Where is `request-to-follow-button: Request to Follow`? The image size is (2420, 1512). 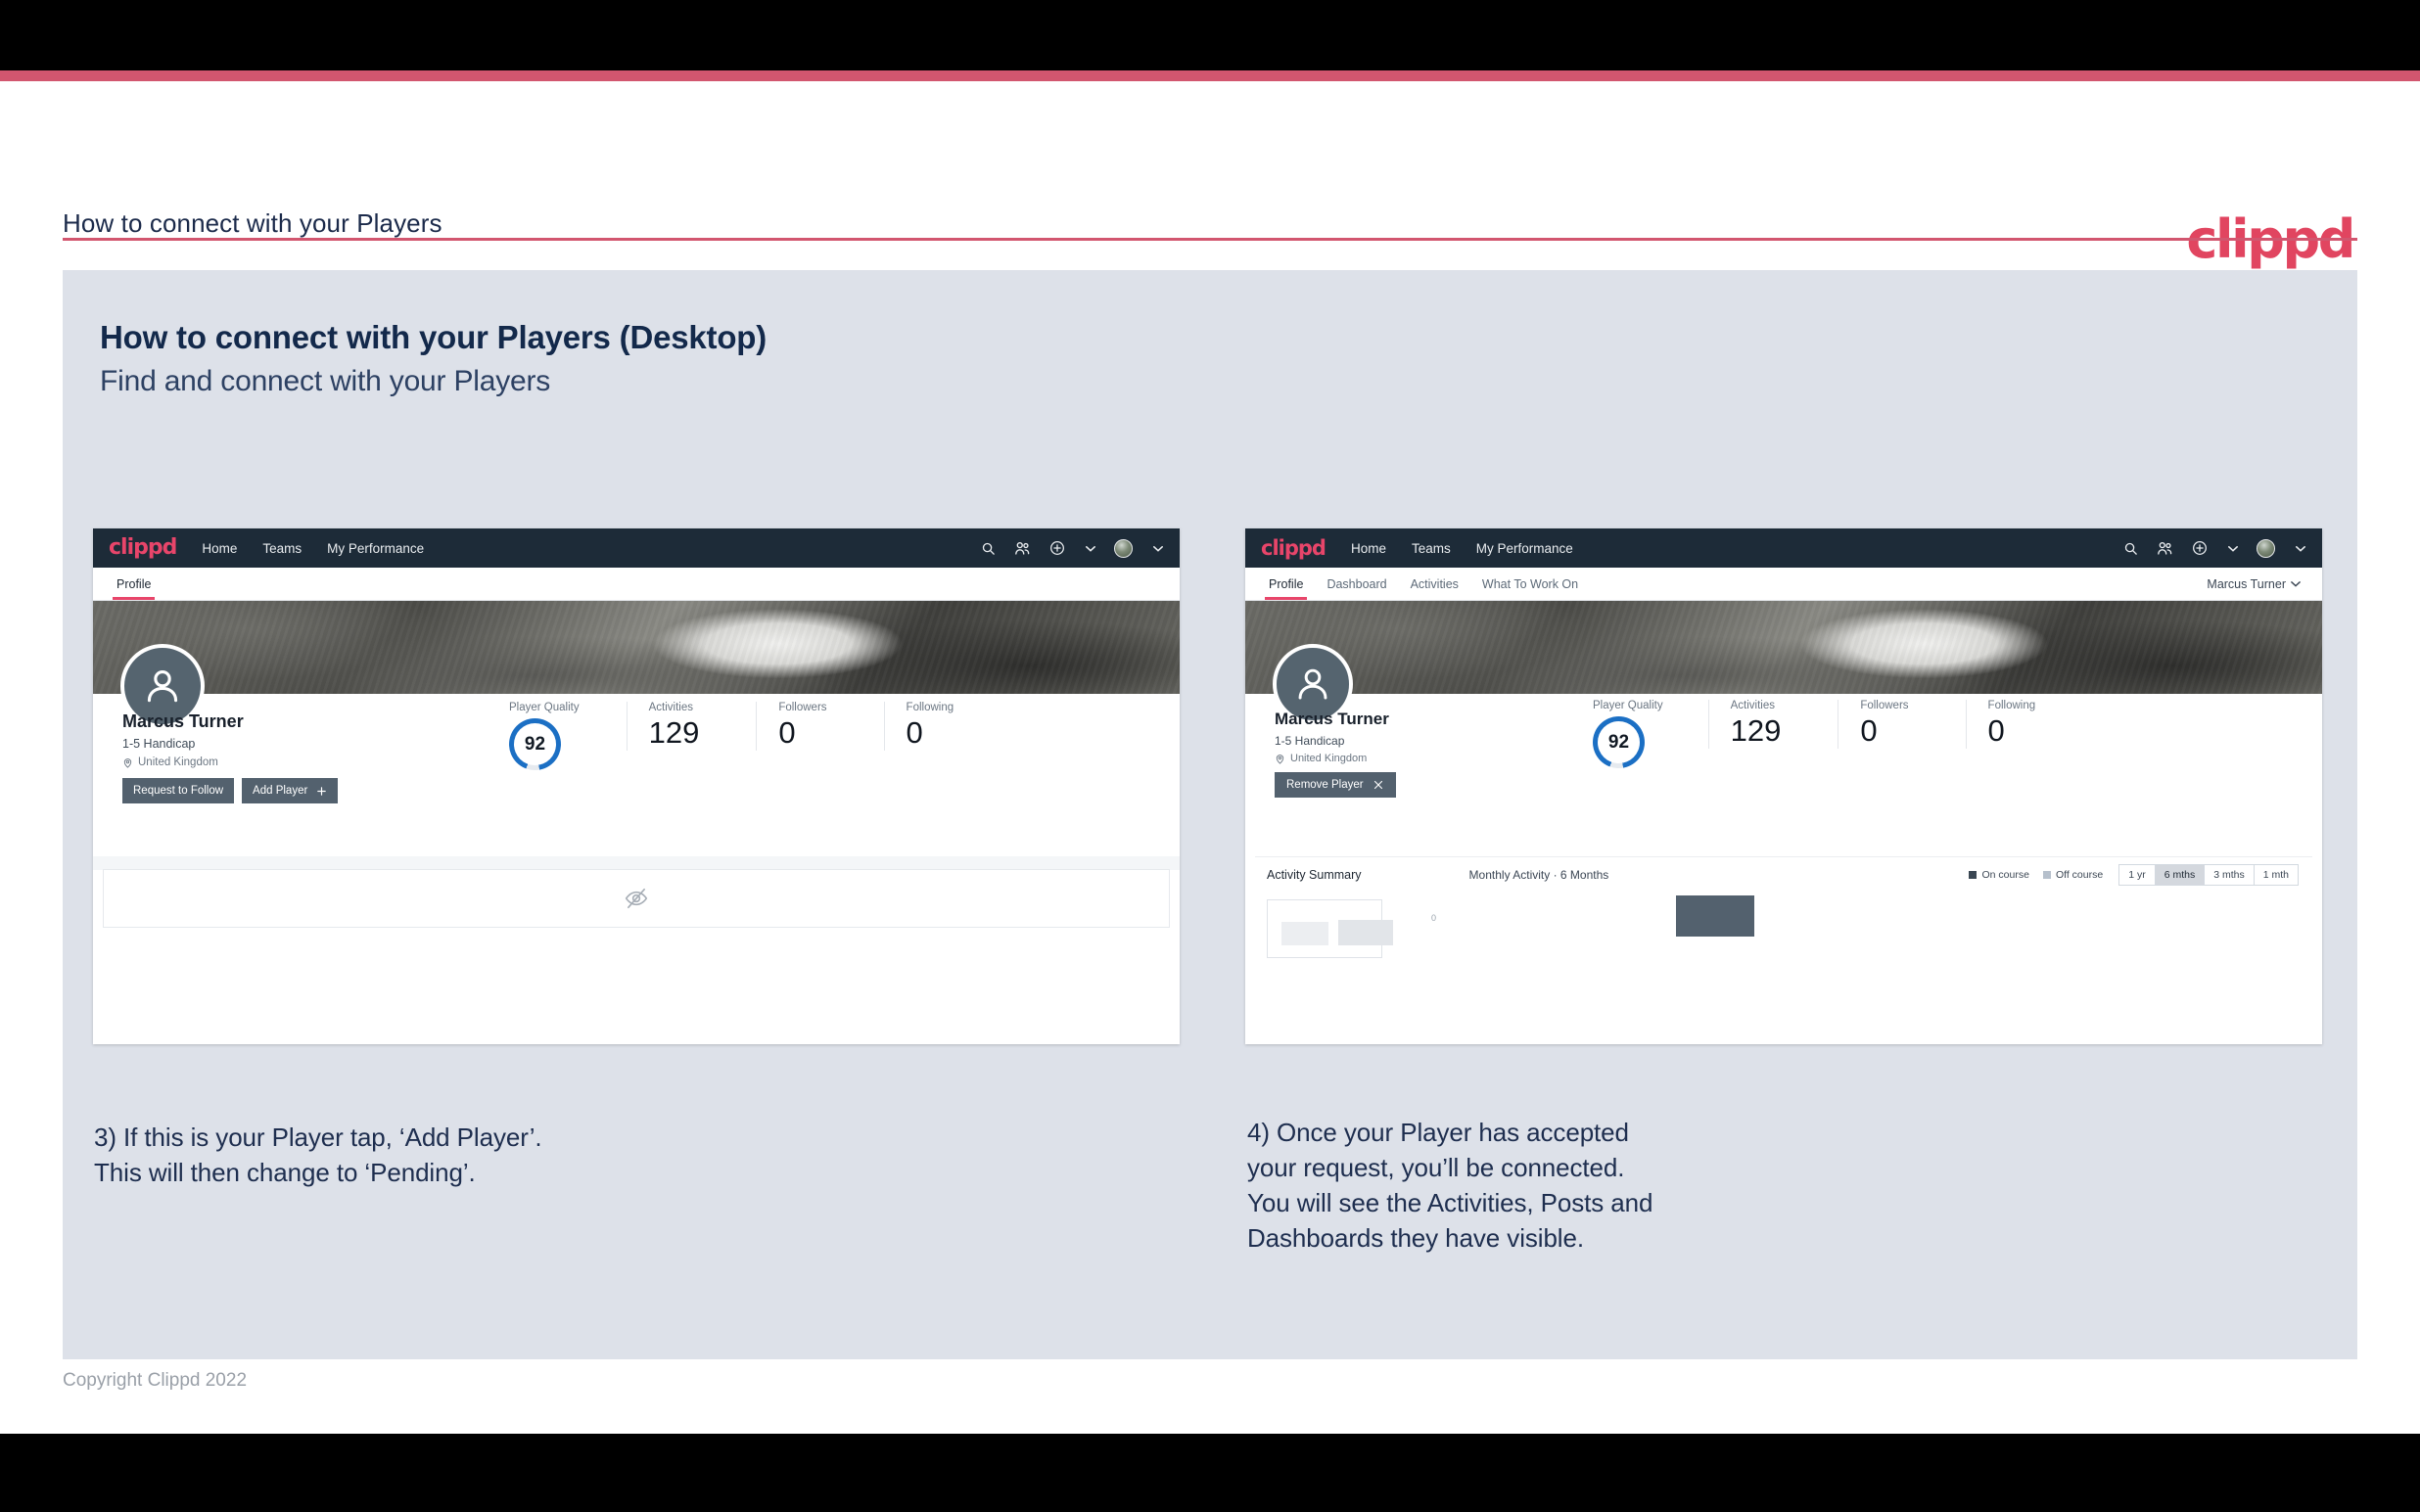 request-to-follow-button: Request to Follow is located at coordinates (178, 790).